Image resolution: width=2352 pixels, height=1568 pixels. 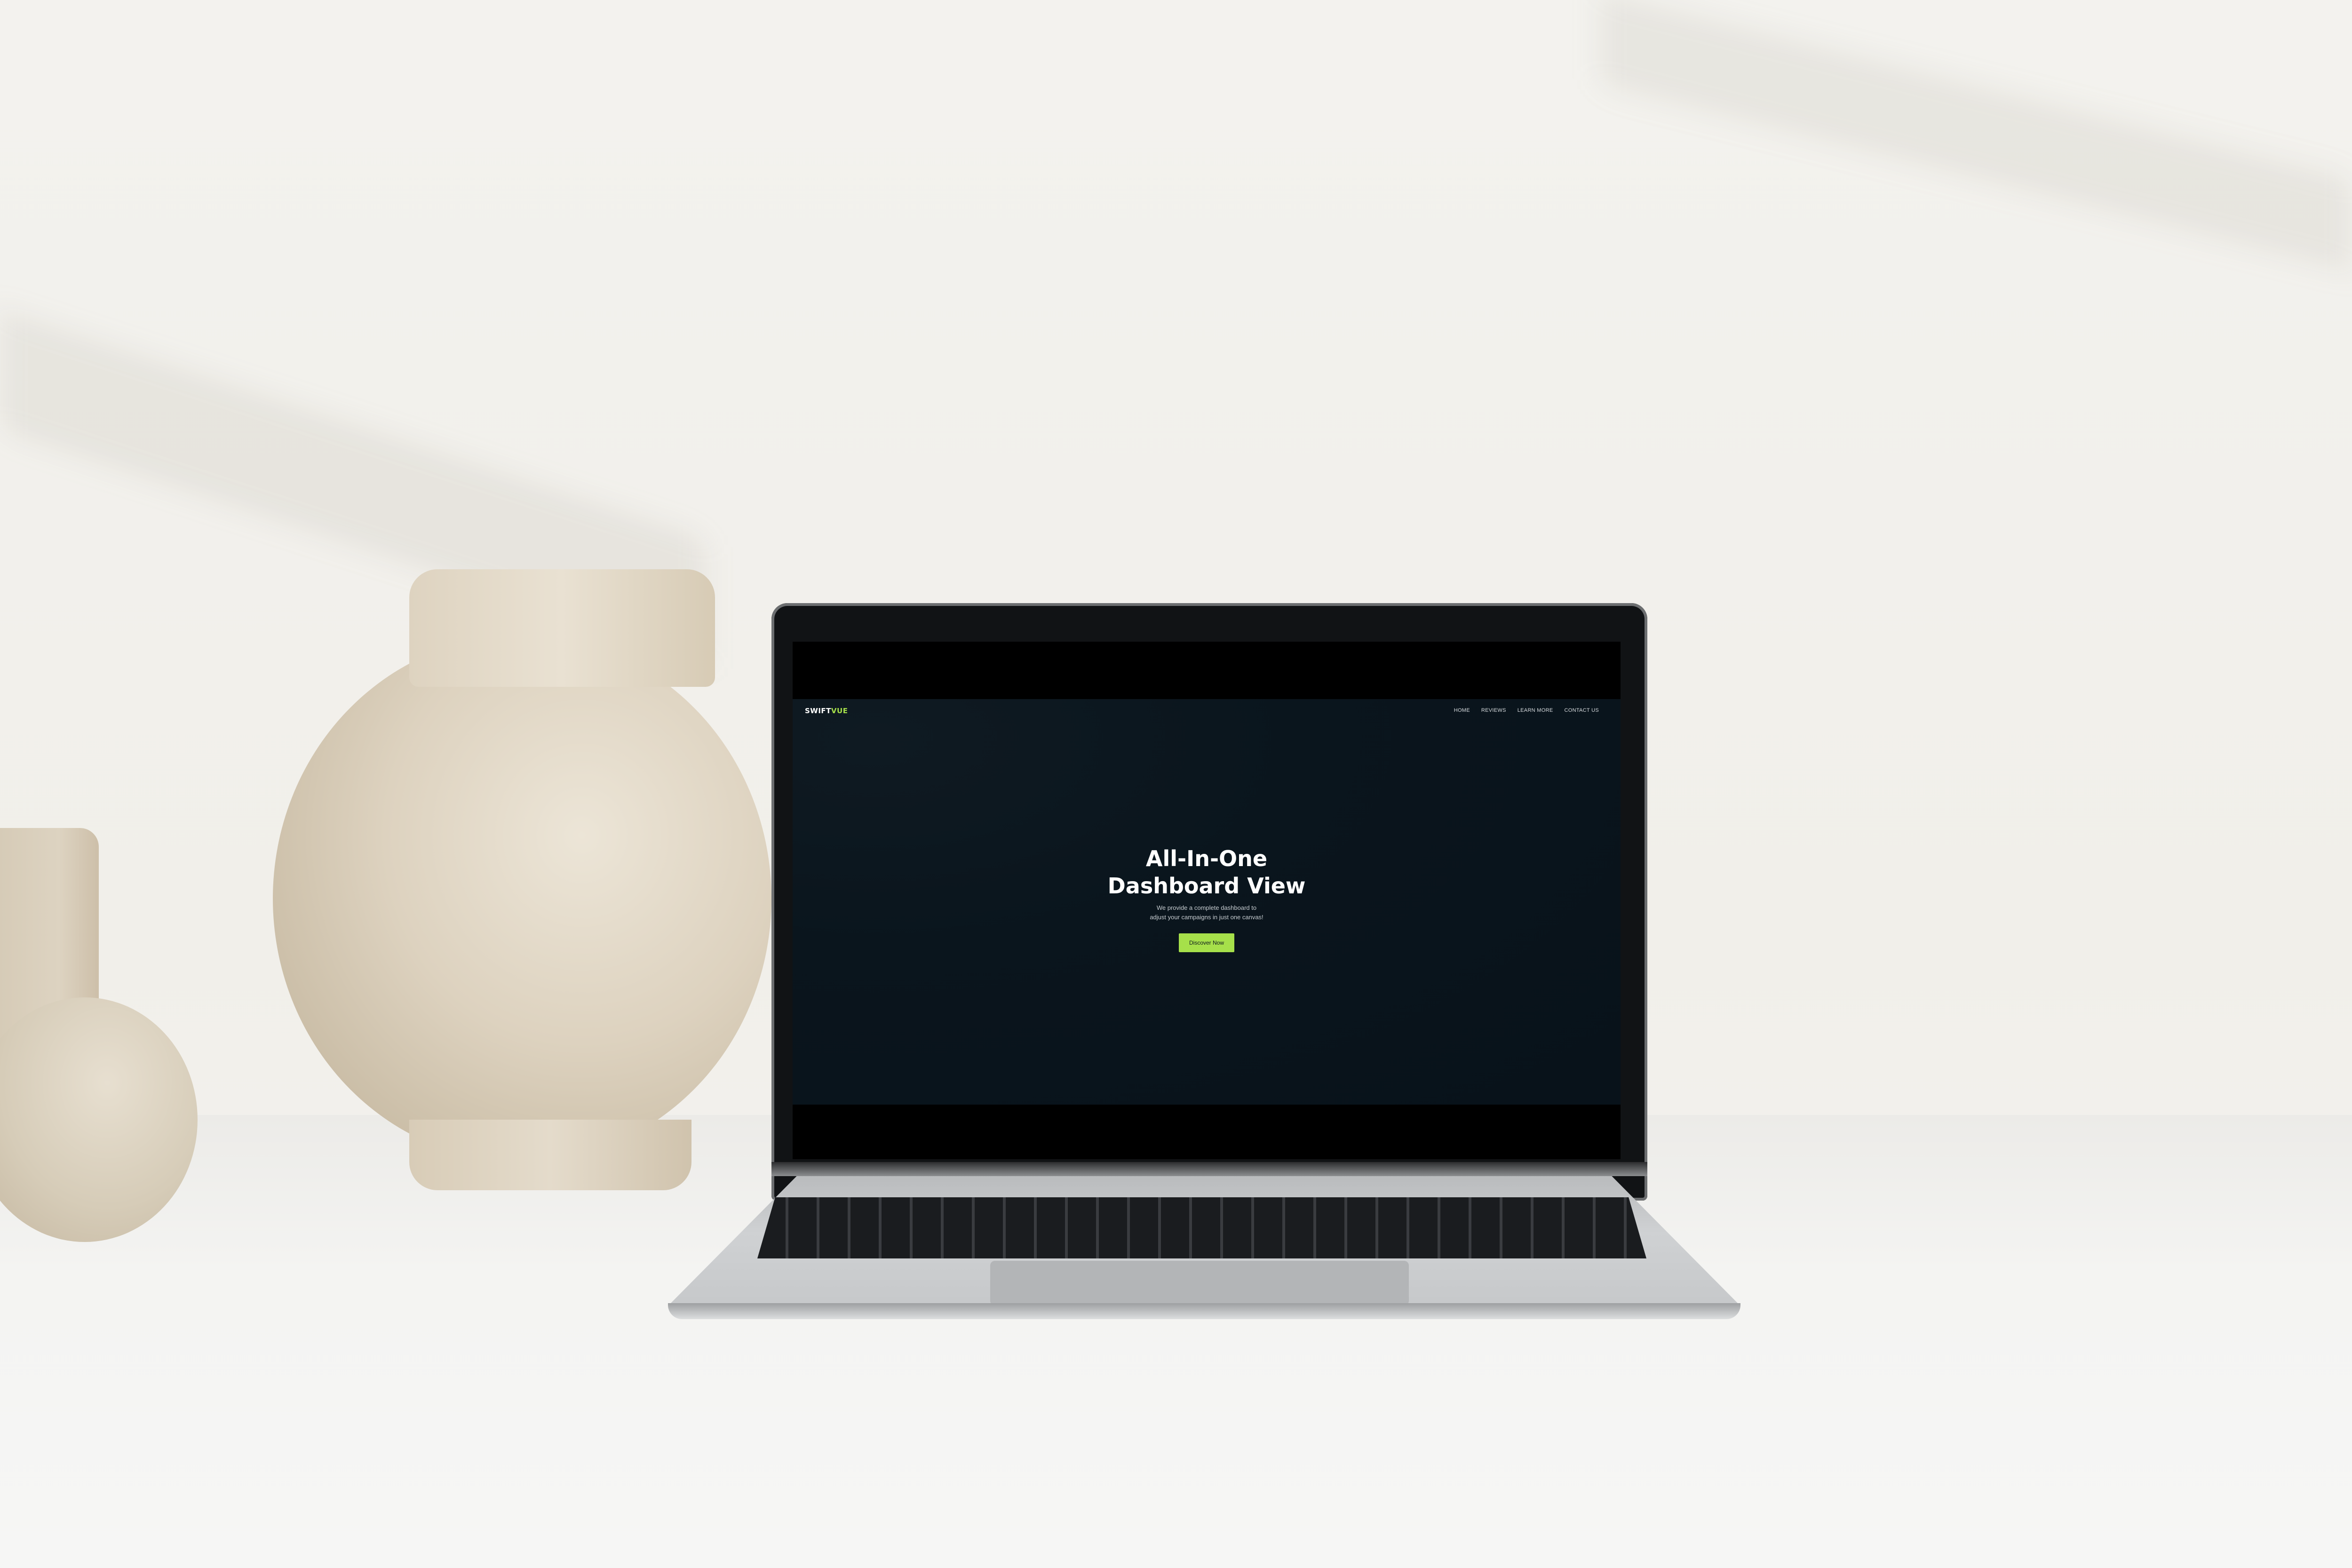 I want to click on laptop-trackpad, so click(x=1199, y=1283).